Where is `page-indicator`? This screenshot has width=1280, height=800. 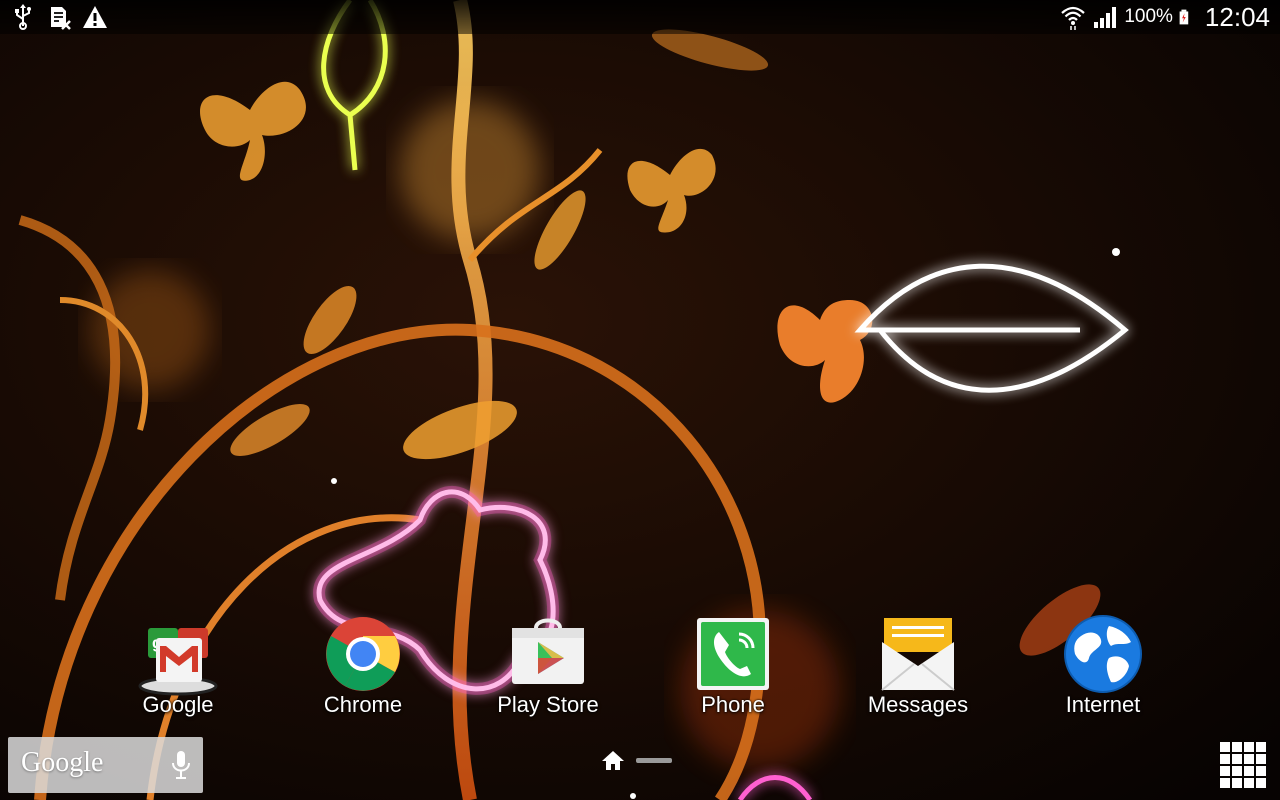 page-indicator is located at coordinates (636, 760).